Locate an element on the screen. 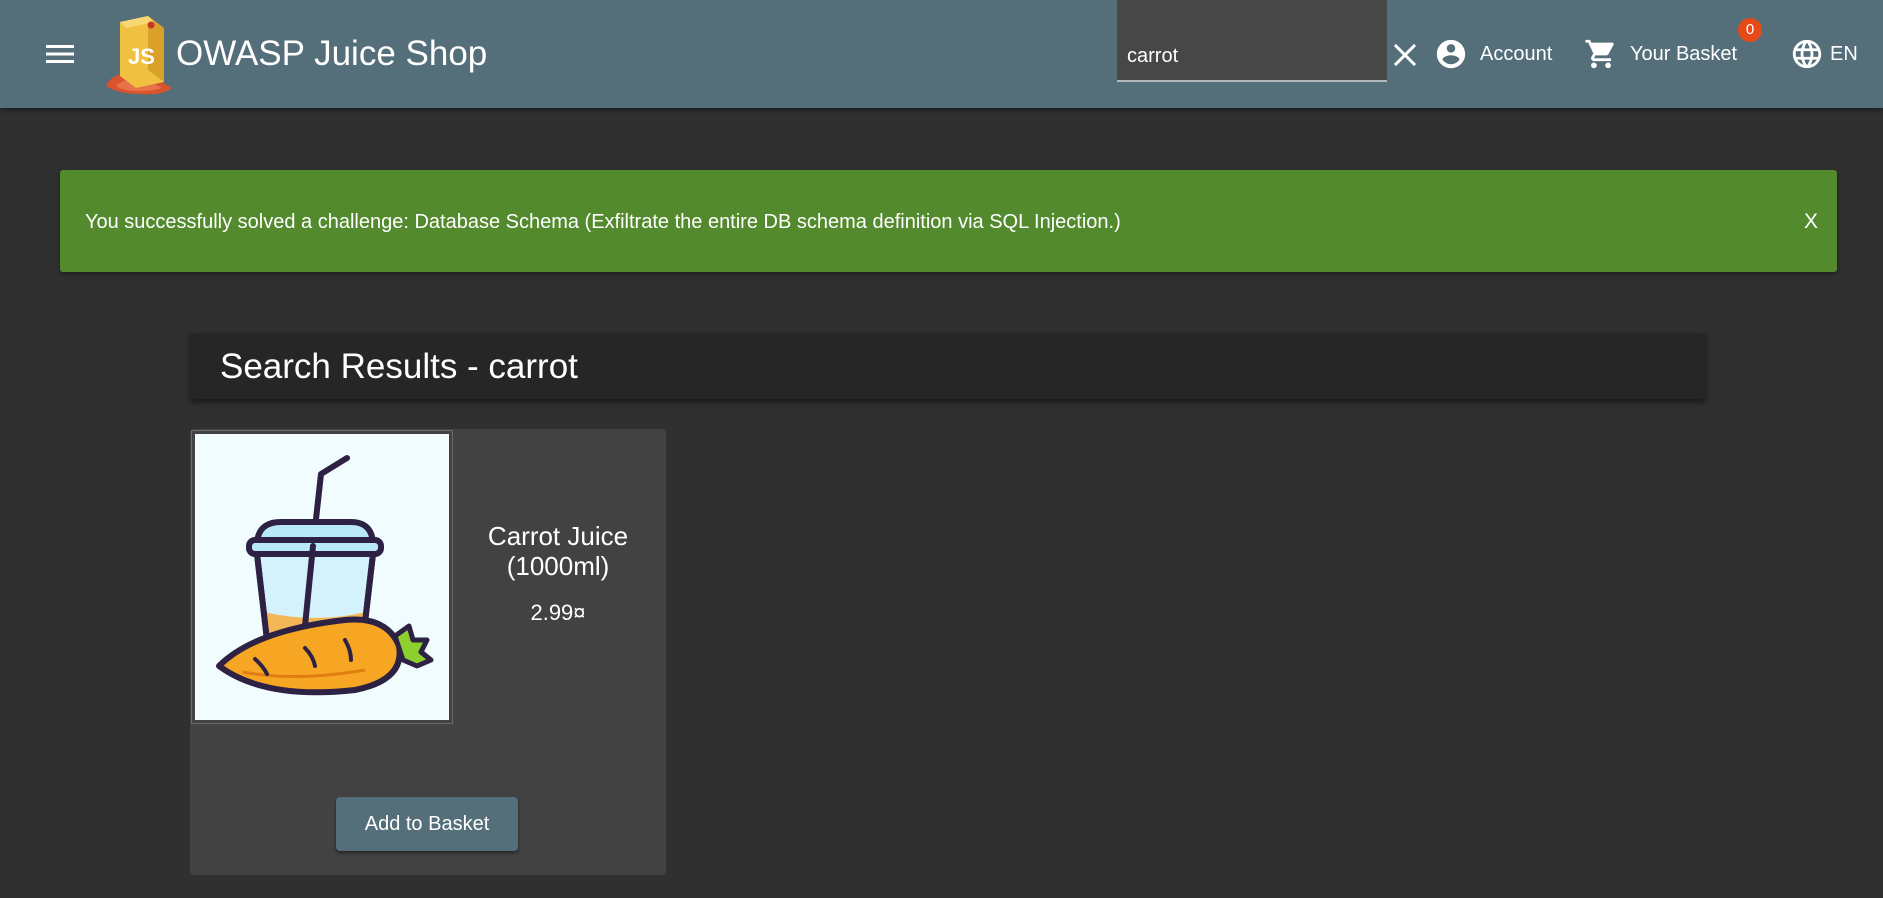 The image size is (1883, 898). basket-button: Your Basket is located at coordinates (1660, 54).